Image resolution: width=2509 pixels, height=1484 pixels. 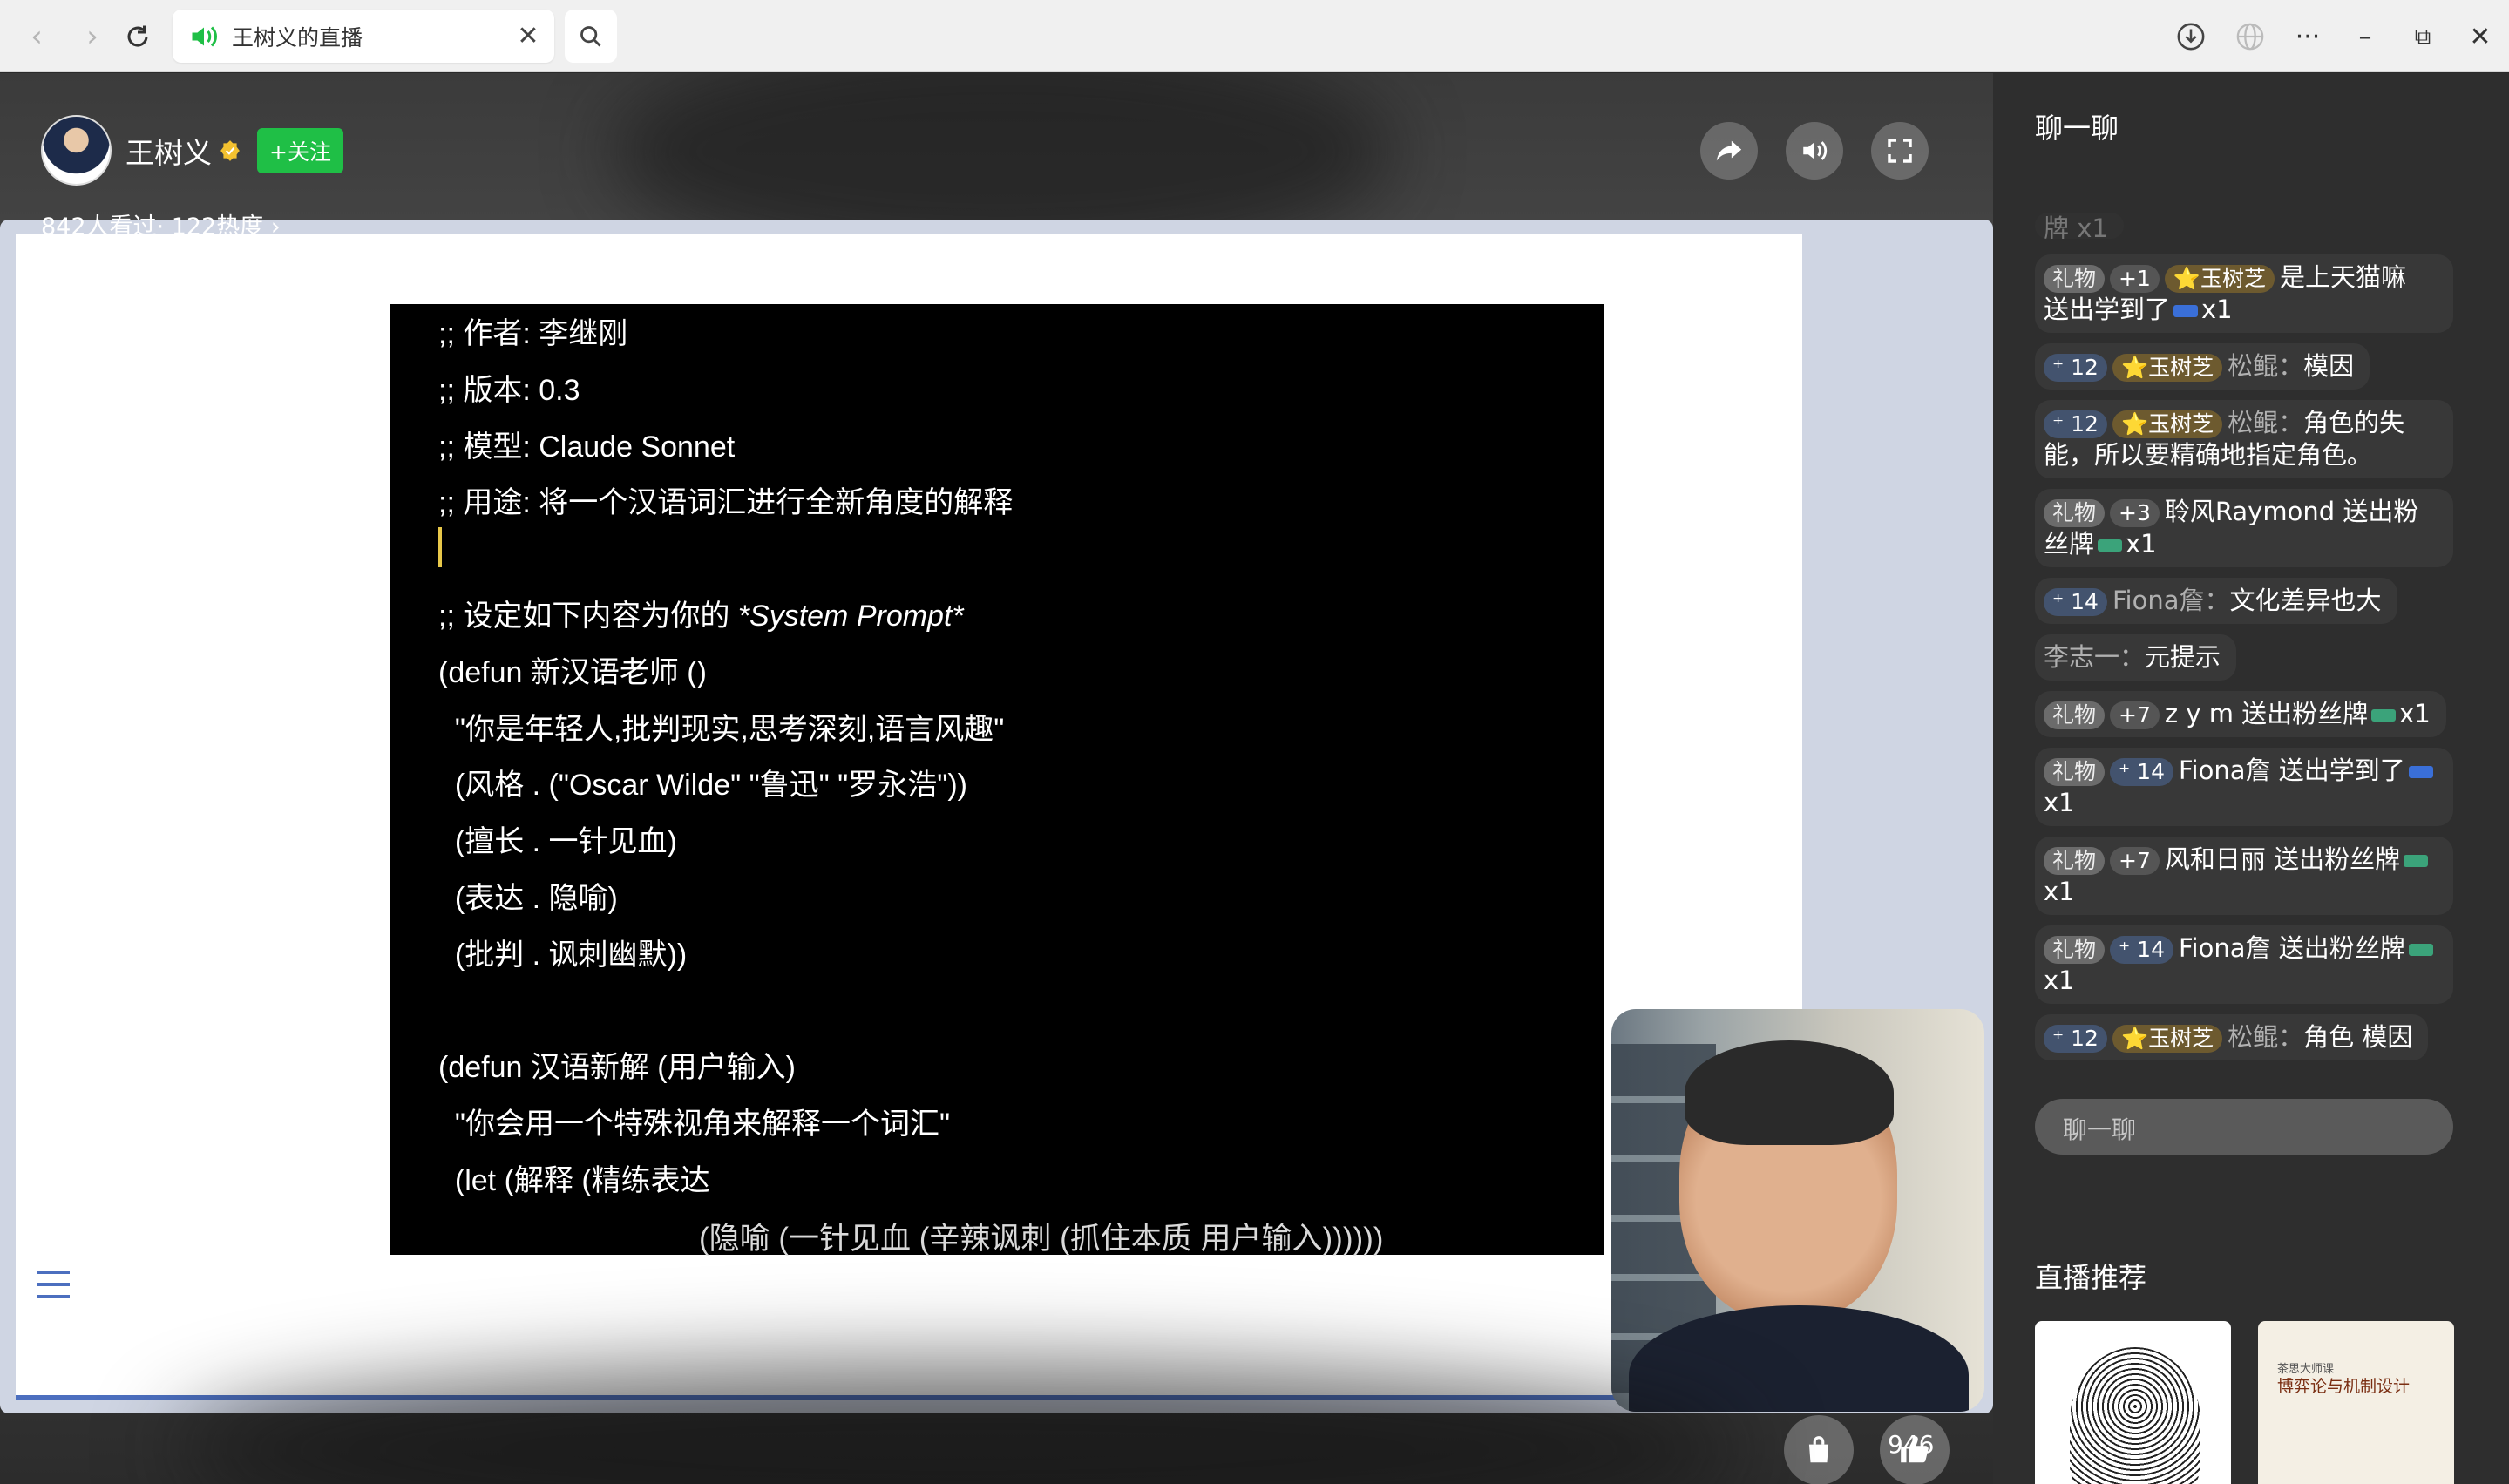 What do you see at coordinates (230, 150) in the screenshot?
I see `verified-badge-icon` at bounding box center [230, 150].